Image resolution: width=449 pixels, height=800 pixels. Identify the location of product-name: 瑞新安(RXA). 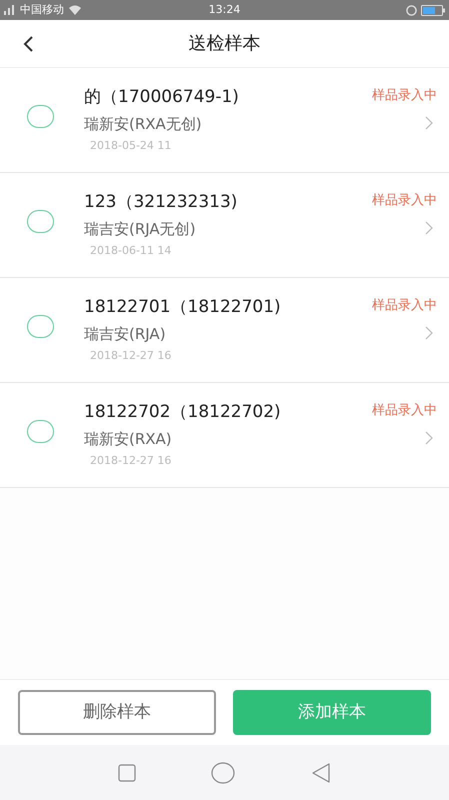
(128, 439).